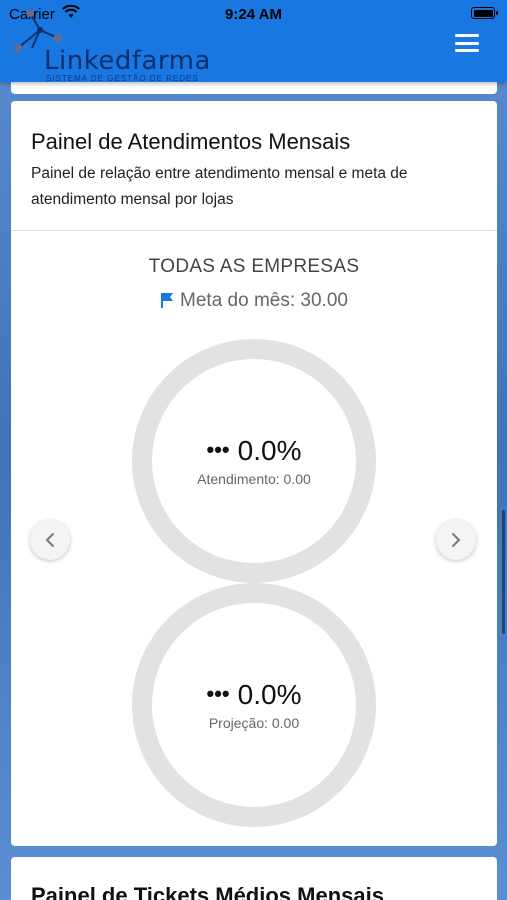 The width and height of the screenshot is (507, 900). I want to click on hamburger-menu-button, so click(467, 43).